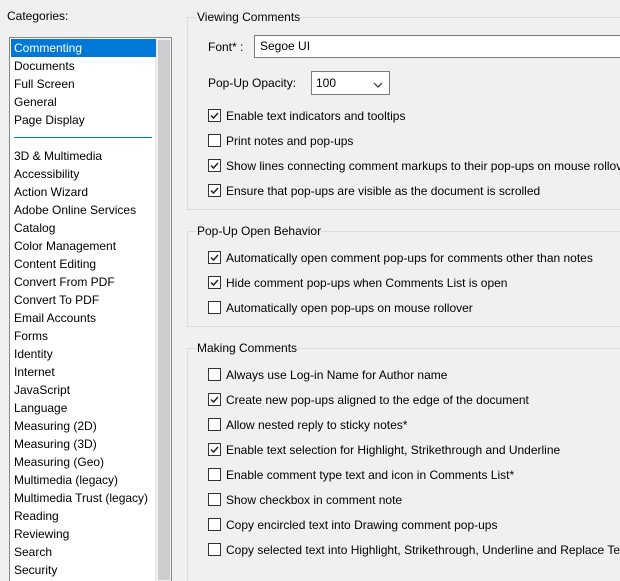  Describe the element at coordinates (83, 498) in the screenshot. I see `category-item-multimedia-trust-legacy: Multimedia Trust (legacy)` at that location.